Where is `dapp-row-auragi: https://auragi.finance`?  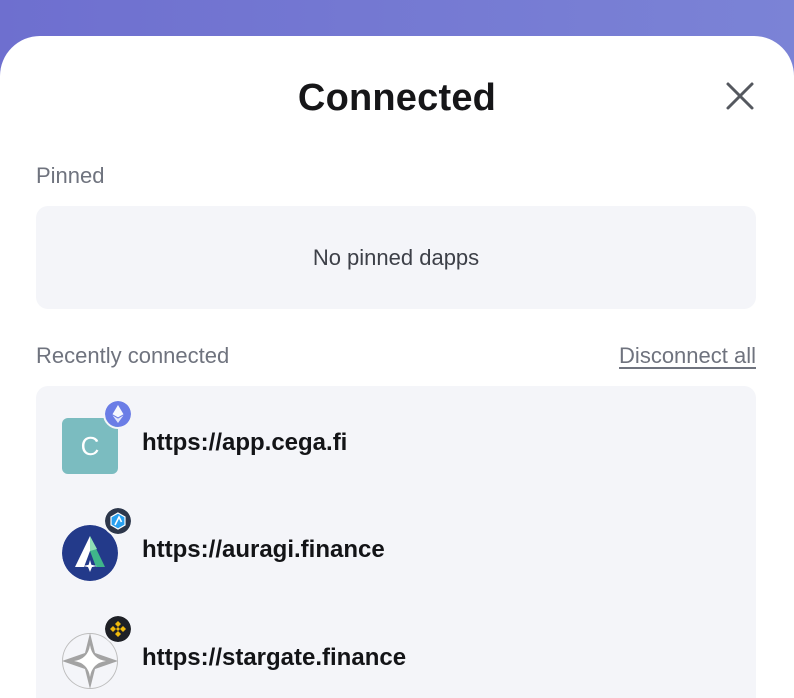 dapp-row-auragi: https://auragi.finance is located at coordinates (396, 548).